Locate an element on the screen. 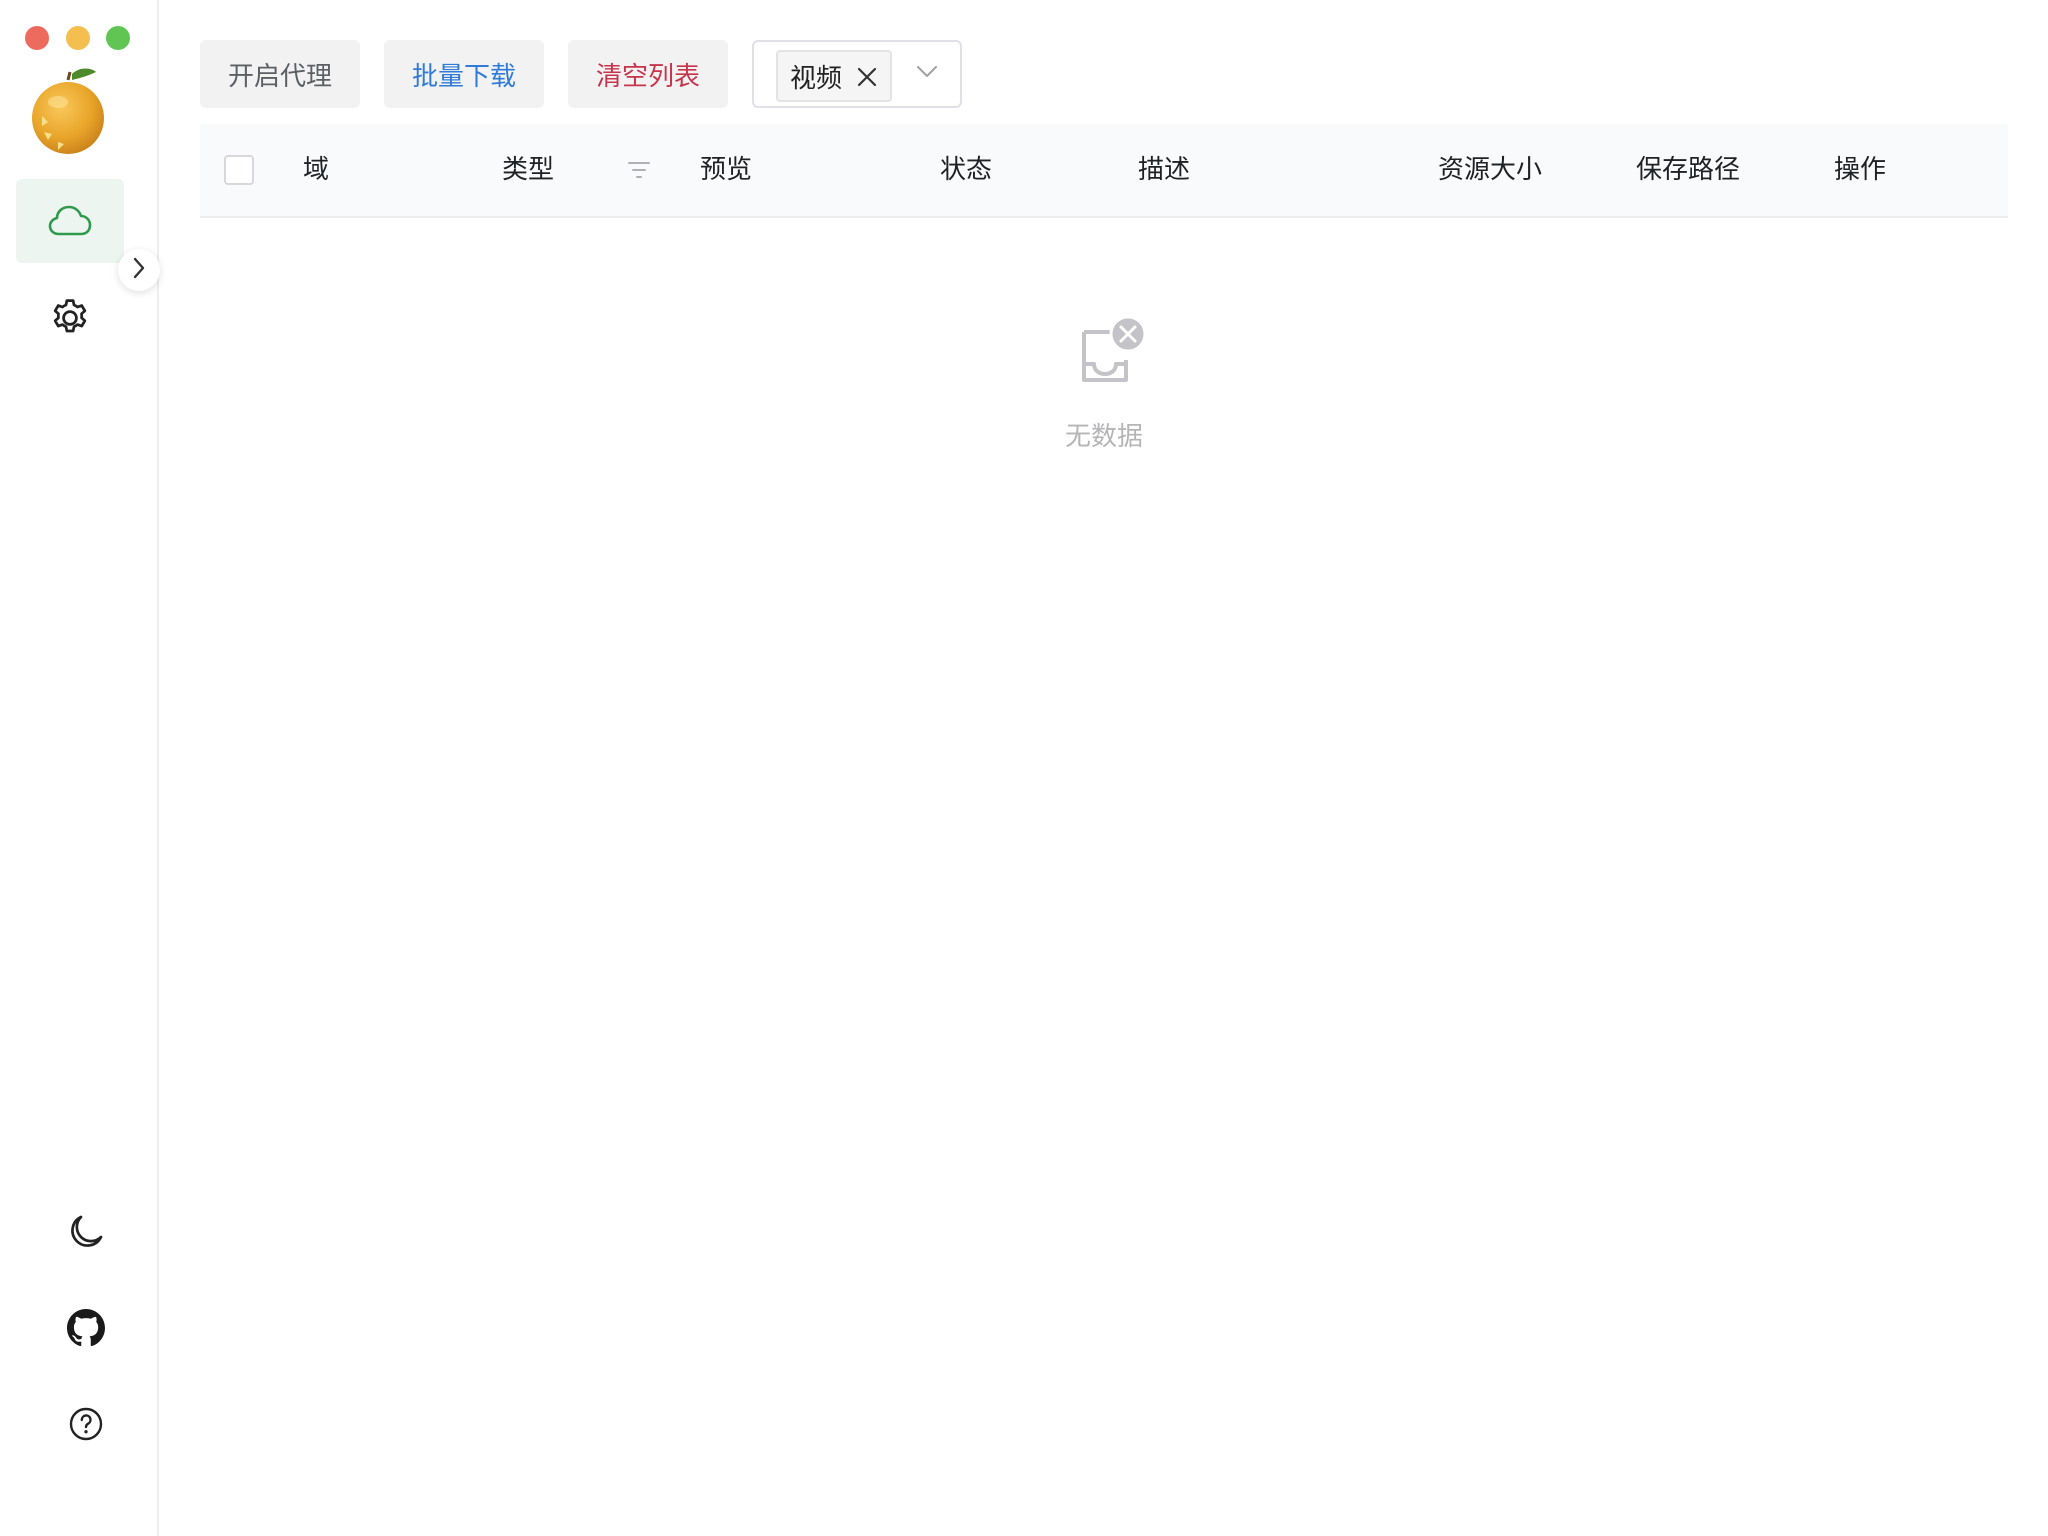 This screenshot has width=2048, height=1536. empty-state-text: 无数据 is located at coordinates (1103, 437).